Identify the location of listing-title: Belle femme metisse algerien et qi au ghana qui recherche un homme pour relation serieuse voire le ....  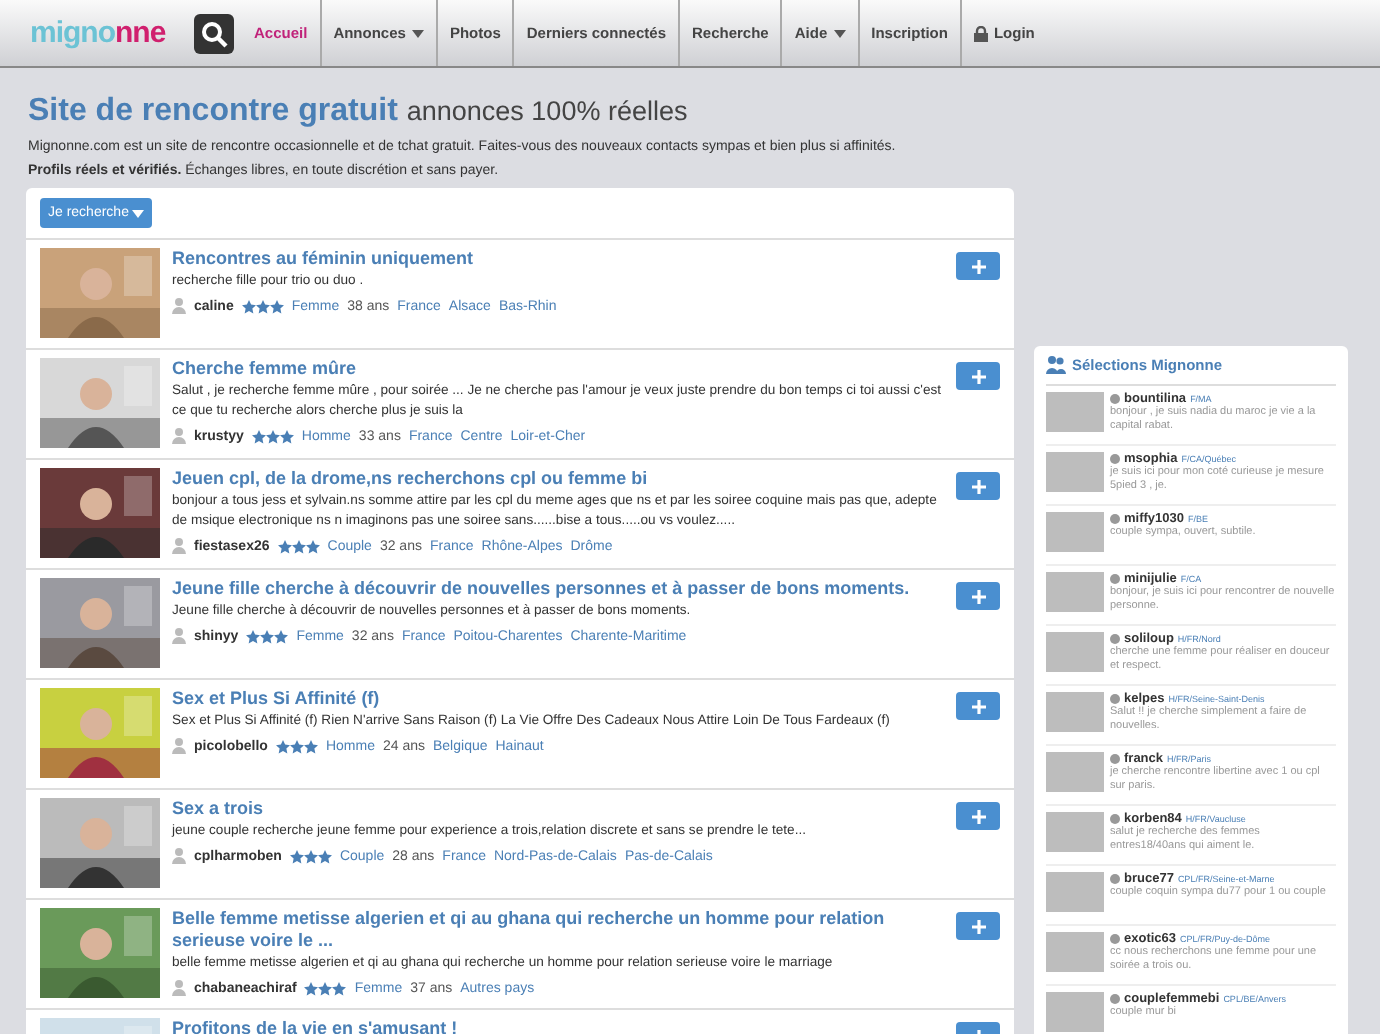
(558, 930).